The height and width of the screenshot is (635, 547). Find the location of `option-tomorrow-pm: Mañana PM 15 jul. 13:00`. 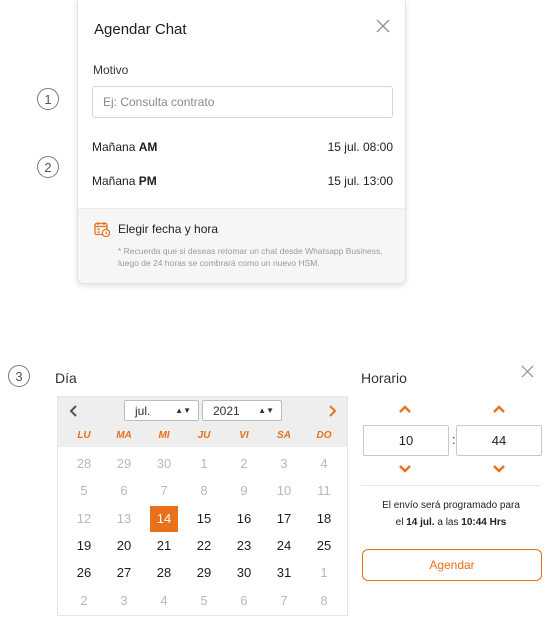

option-tomorrow-pm: Mañana PM 15 jul. 13:00 is located at coordinates (242, 181).